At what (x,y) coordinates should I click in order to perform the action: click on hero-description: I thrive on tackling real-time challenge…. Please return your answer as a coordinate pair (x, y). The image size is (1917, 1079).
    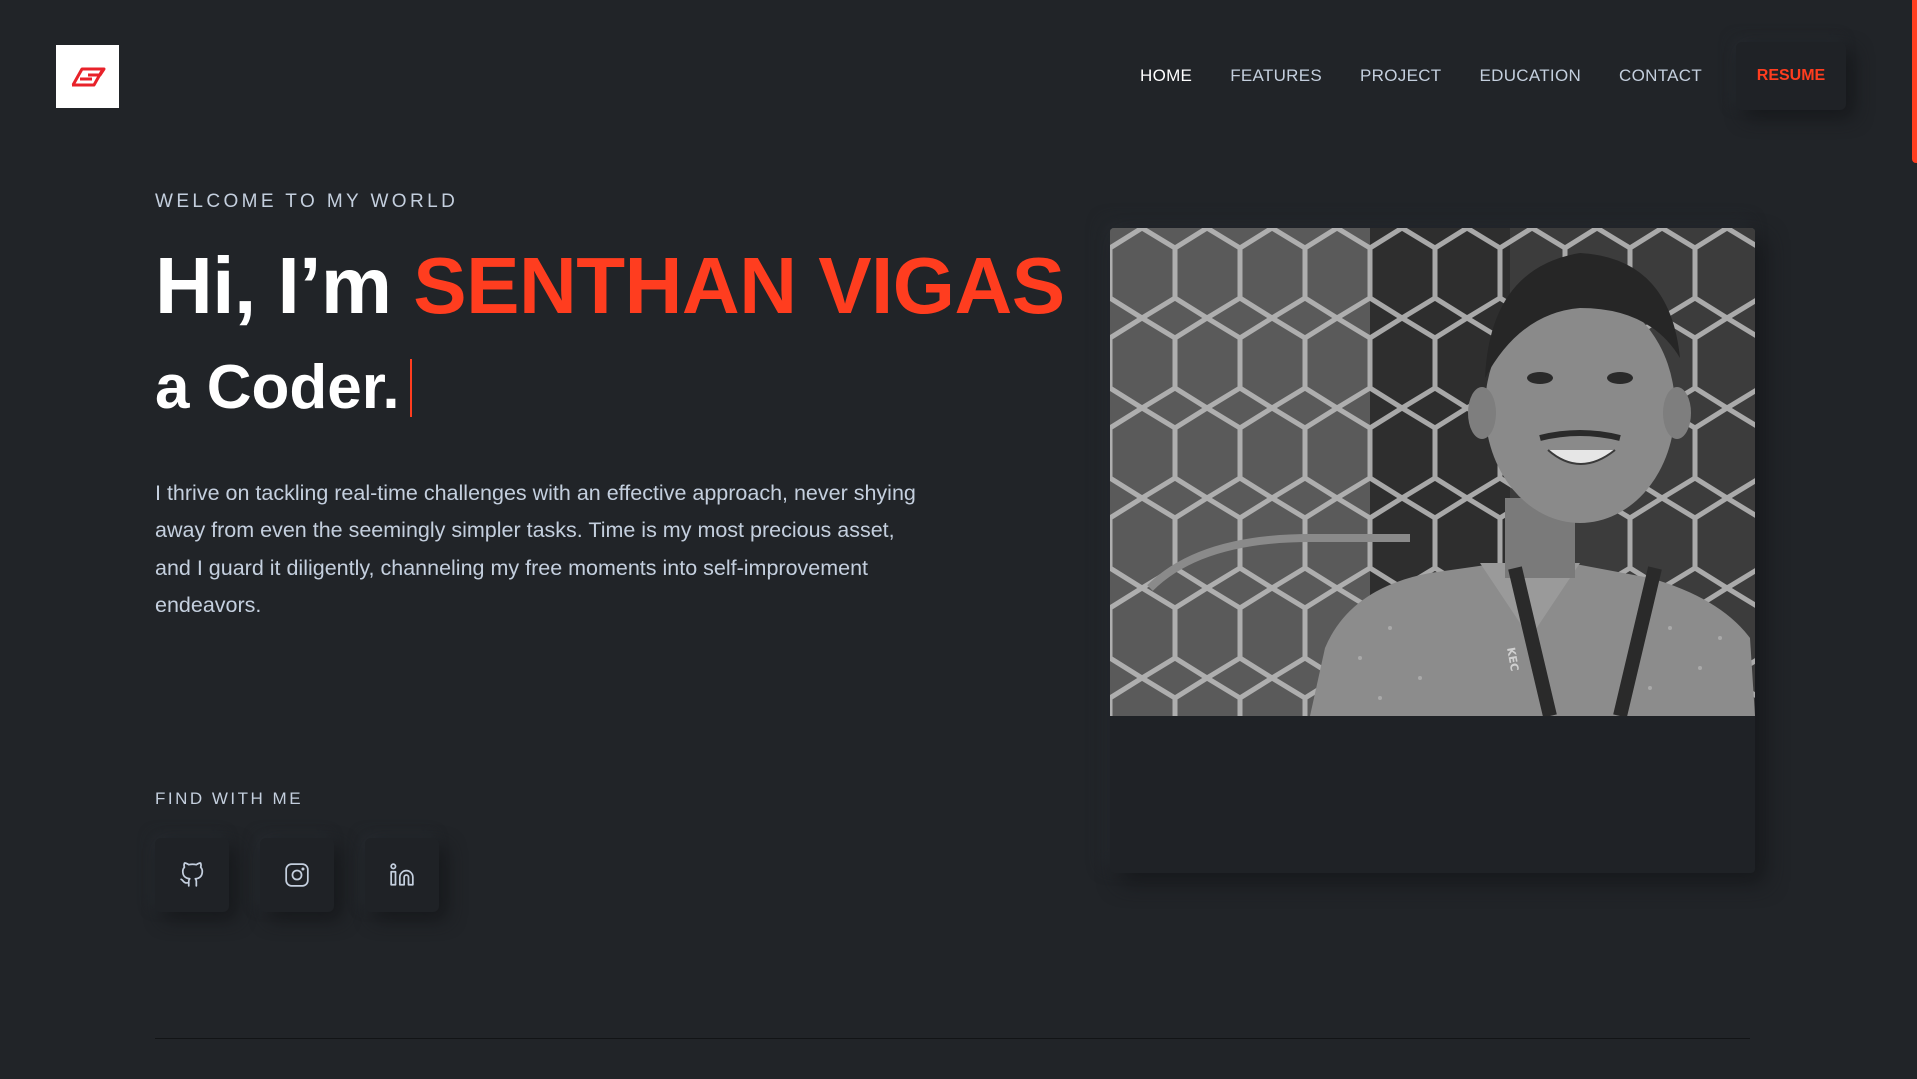
    Looking at the image, I should click on (535, 549).